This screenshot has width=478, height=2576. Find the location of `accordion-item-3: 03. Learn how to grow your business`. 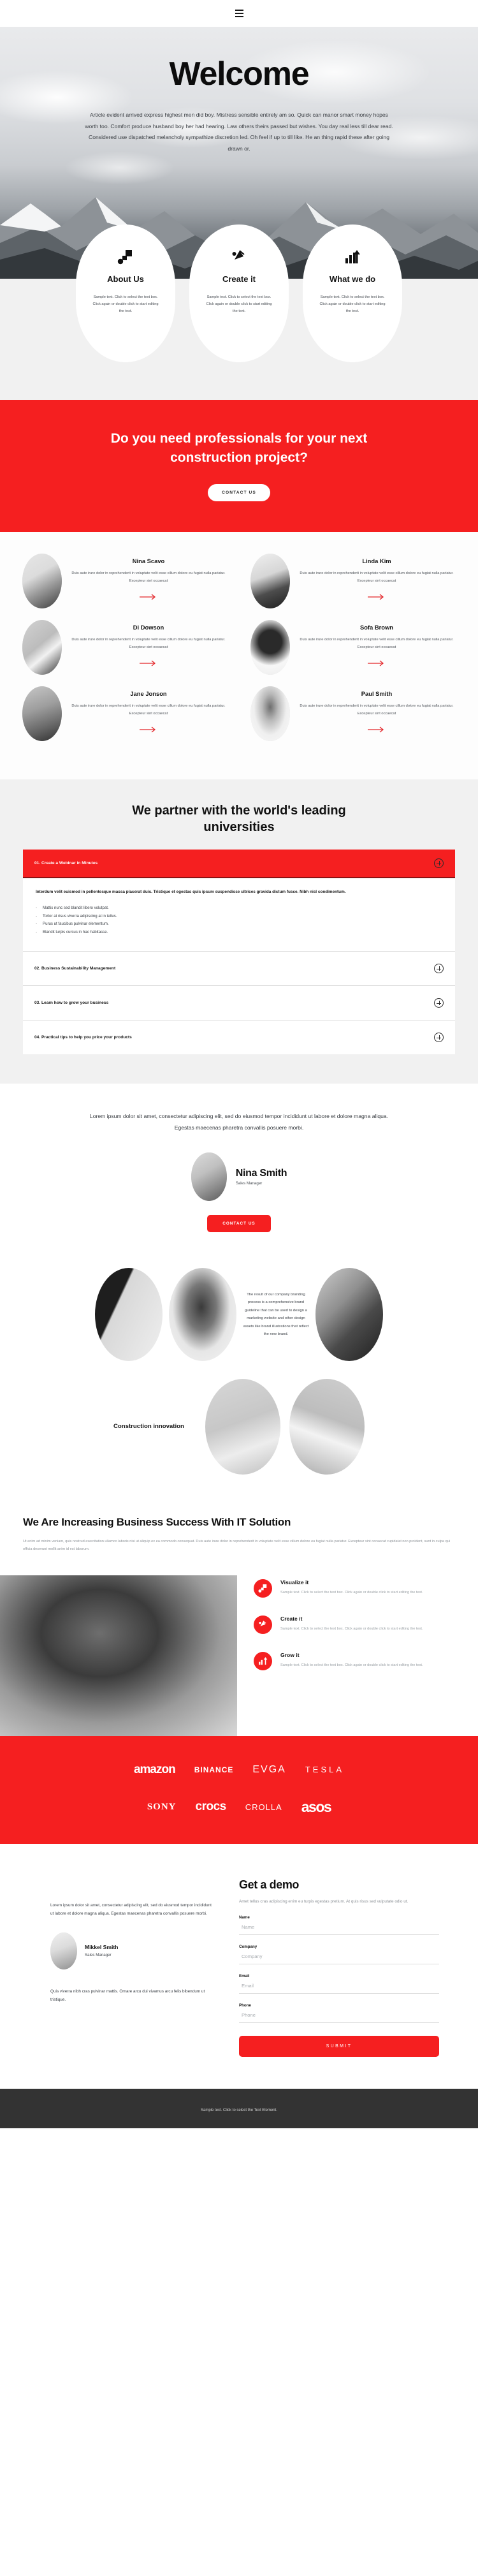

accordion-item-3: 03. Learn how to grow your business is located at coordinates (239, 1003).